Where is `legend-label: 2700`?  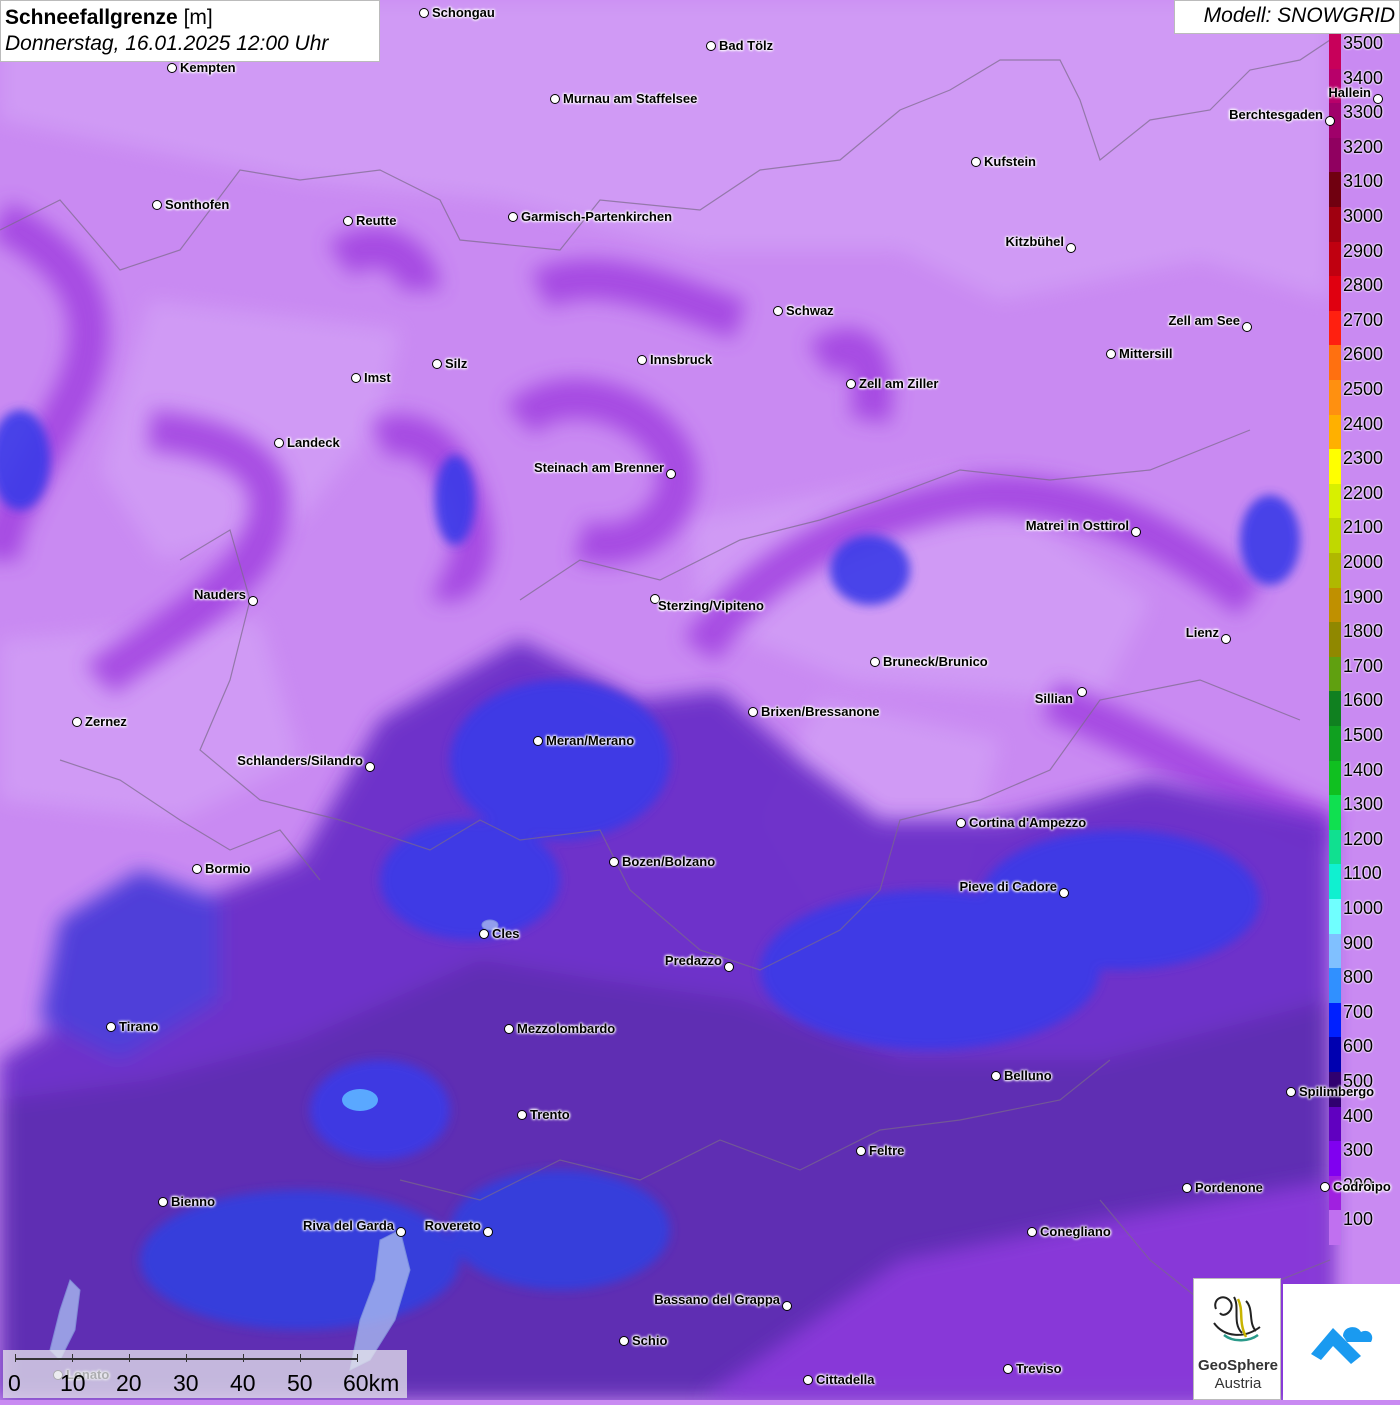 legend-label: 2700 is located at coordinates (1363, 319).